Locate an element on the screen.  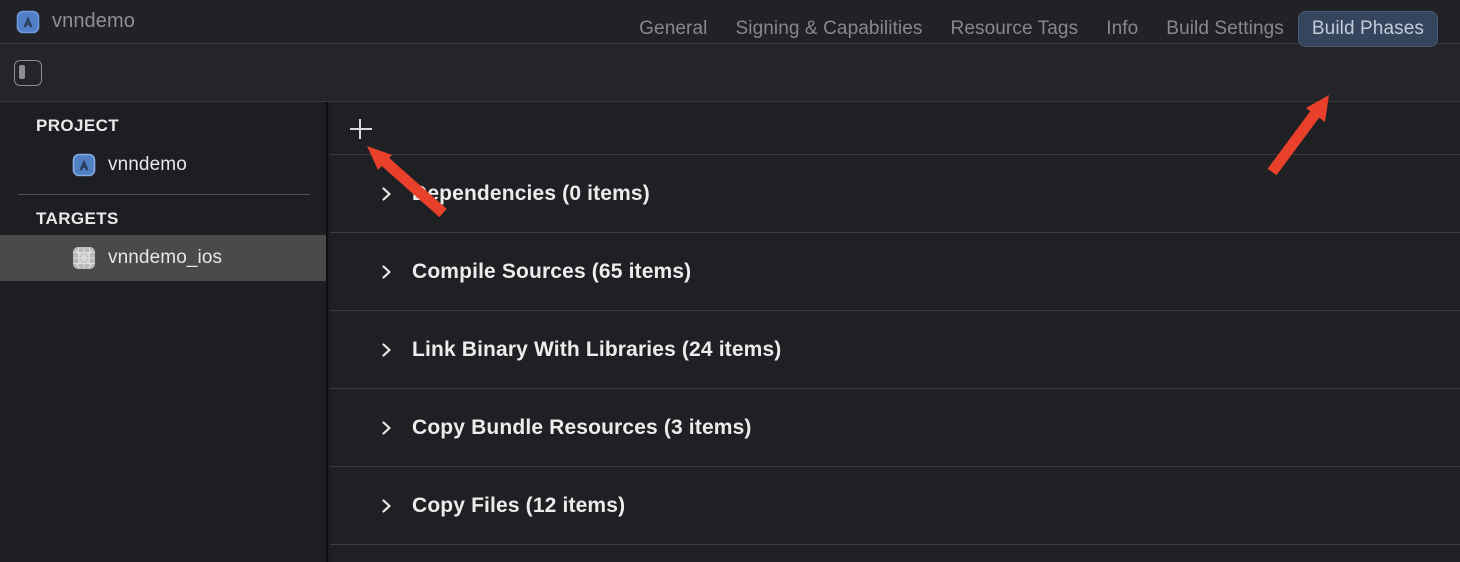
sidebar-item-label: vnndemo_ios is located at coordinates (165, 257).